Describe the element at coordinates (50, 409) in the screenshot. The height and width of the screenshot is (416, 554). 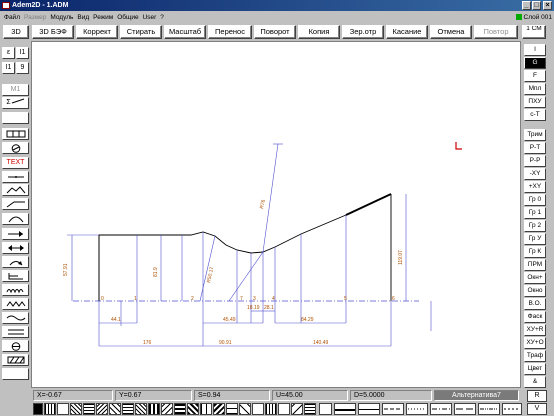
I see `hatch-vertical` at that location.